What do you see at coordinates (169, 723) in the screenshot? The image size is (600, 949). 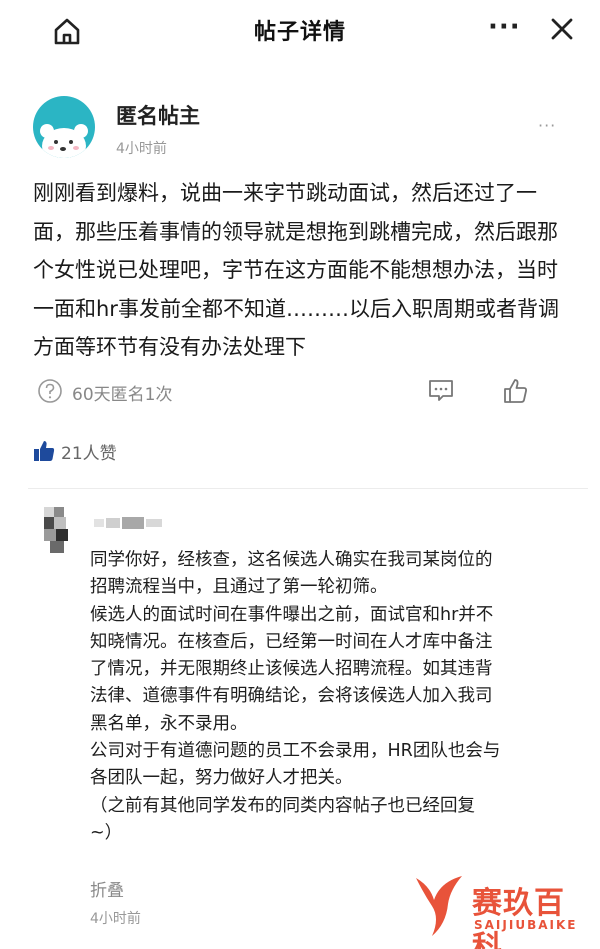 I see `reply-line: 黑名单，永不录用。` at bounding box center [169, 723].